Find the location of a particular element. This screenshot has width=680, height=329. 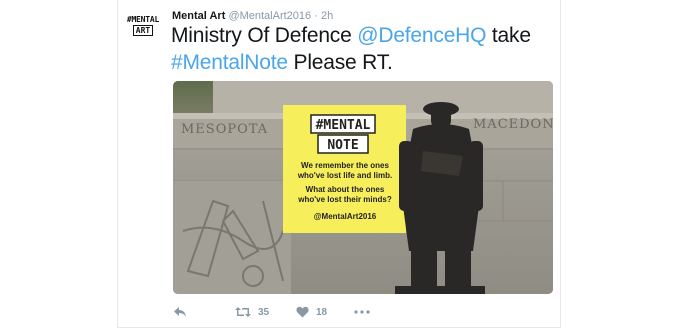

avatar-text-line2: ART is located at coordinates (143, 30).